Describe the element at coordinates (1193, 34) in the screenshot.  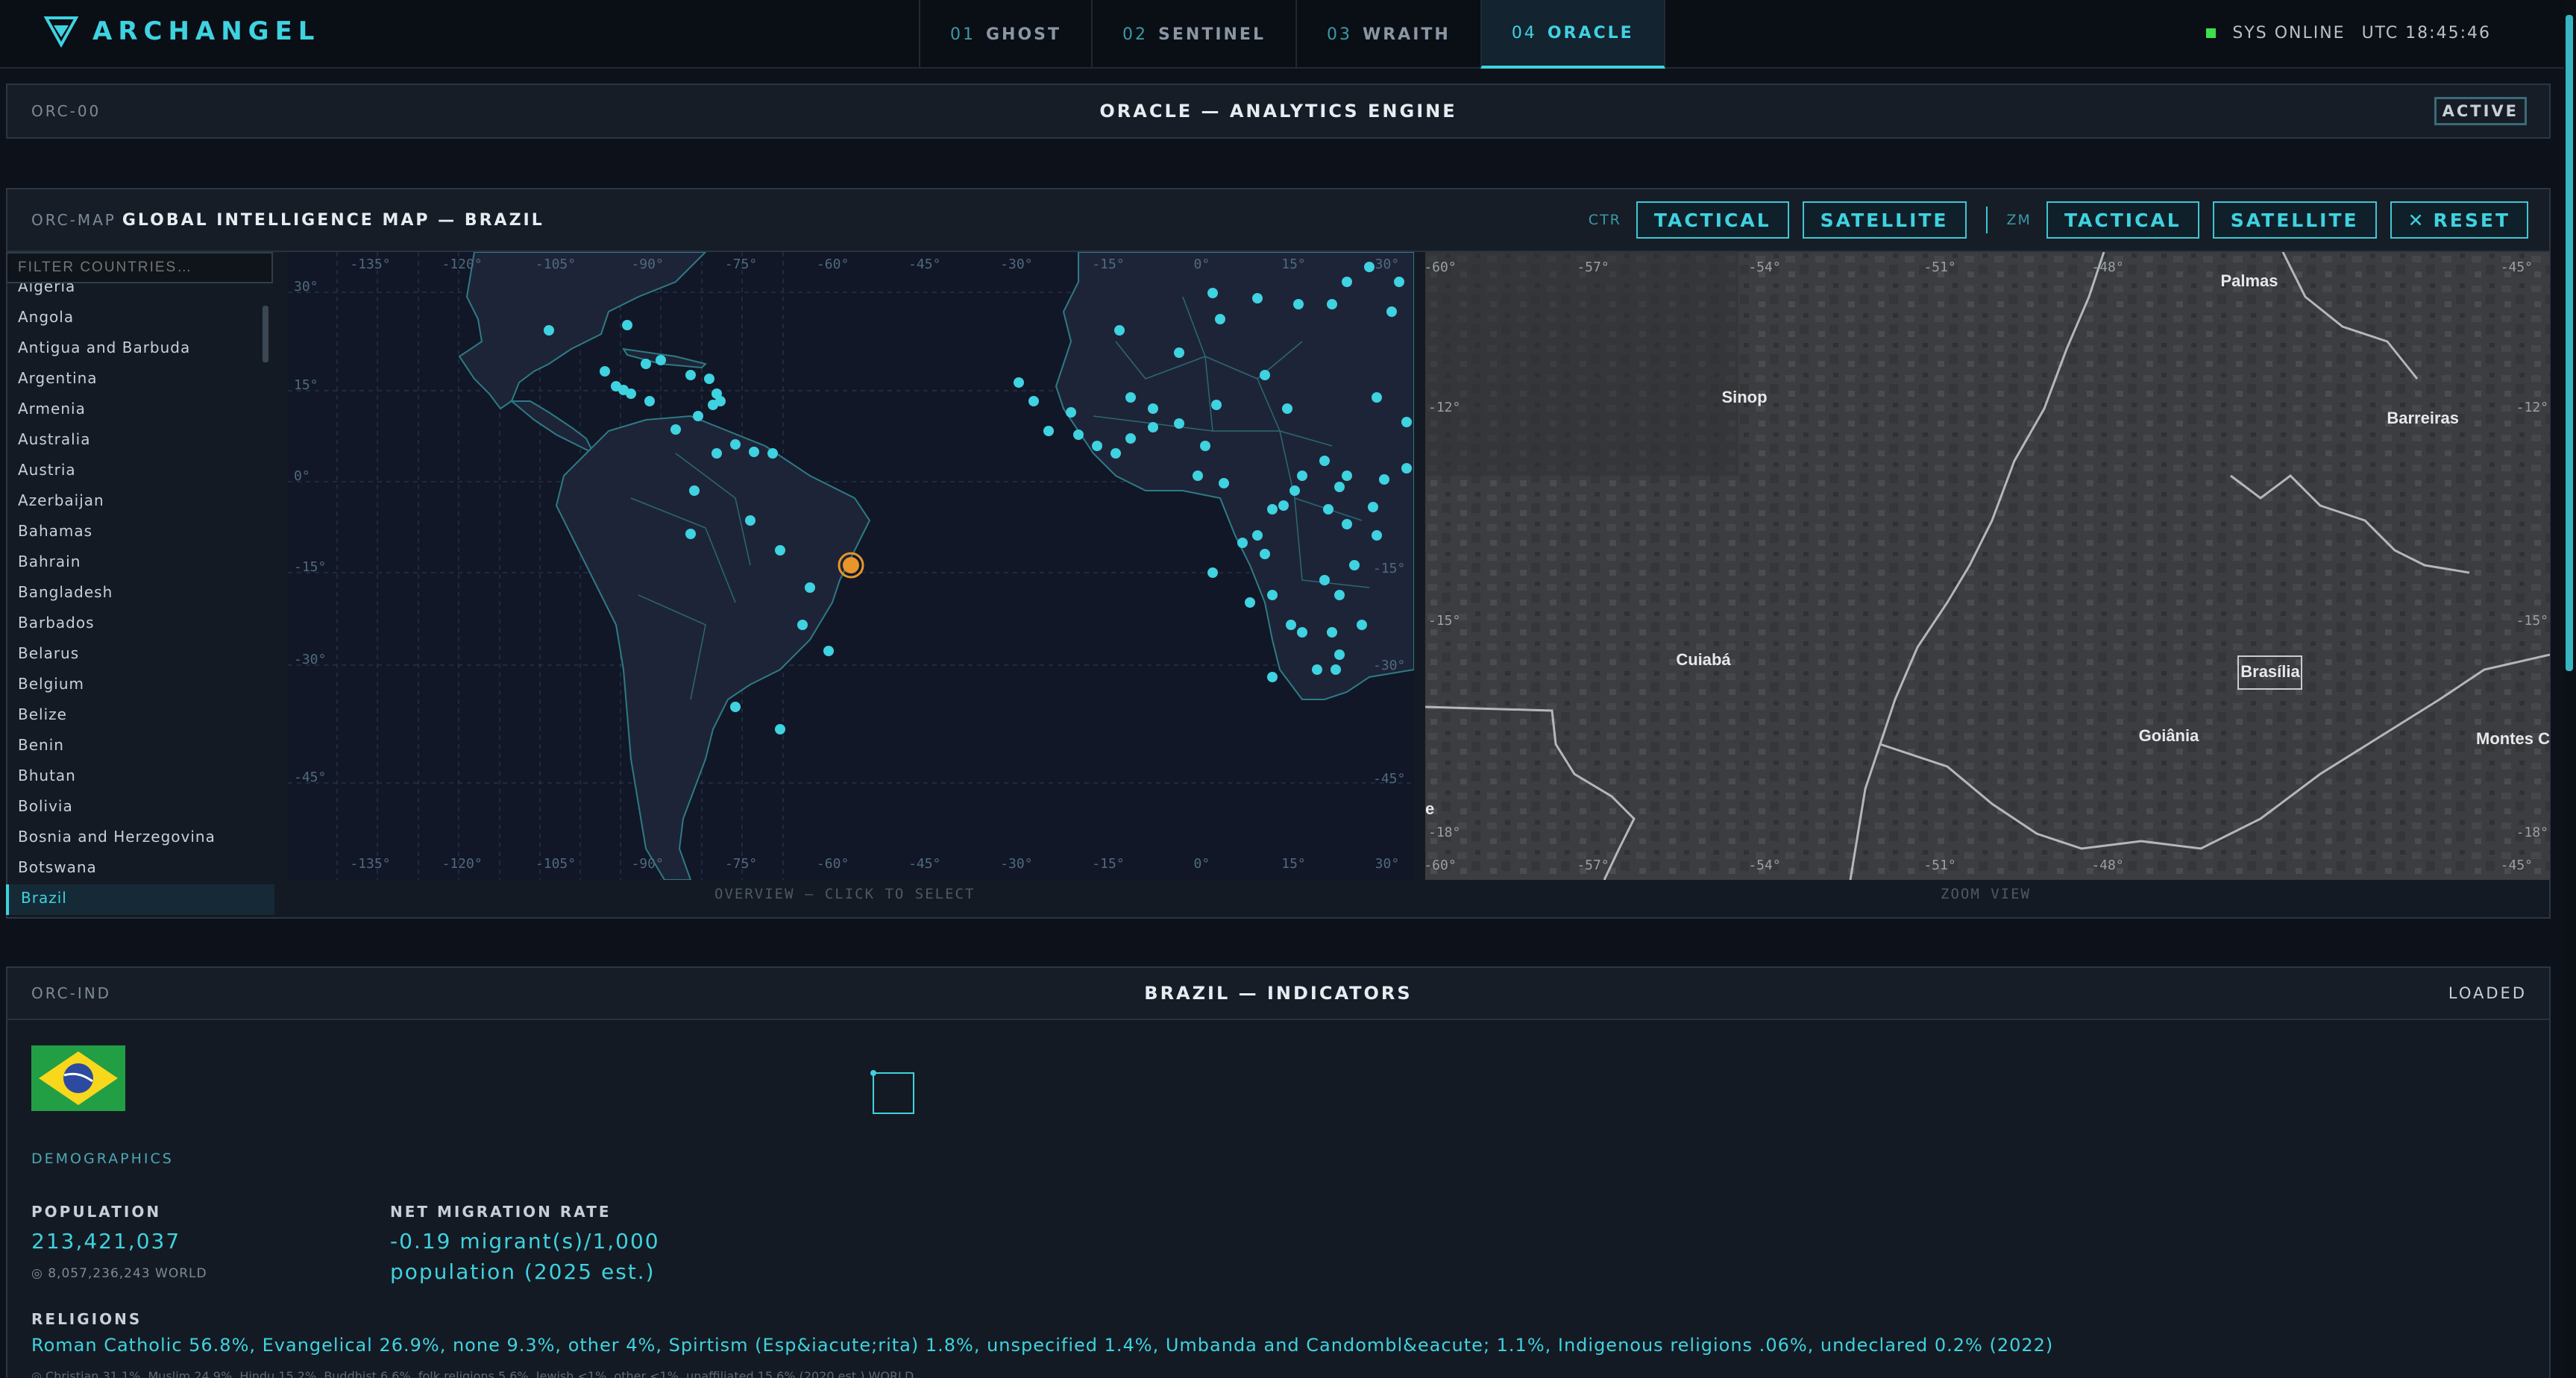
I see `tab-sentinel: 02 SENTINEL` at that location.